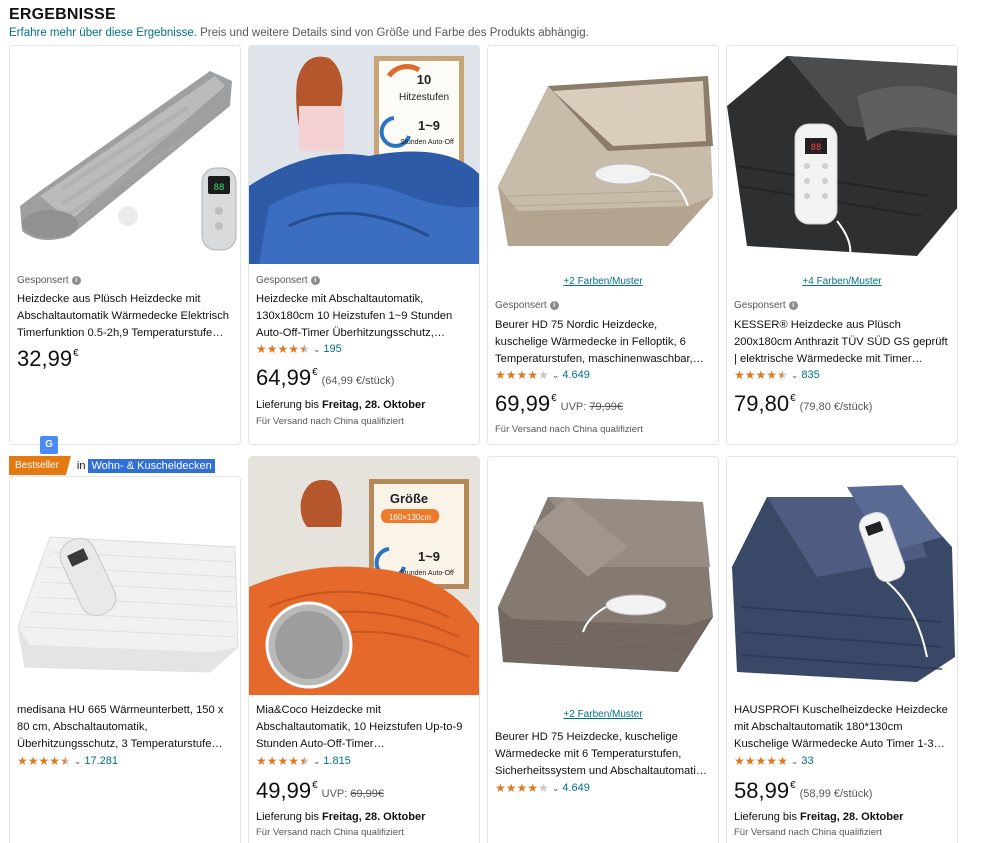 Image resolution: width=984 pixels, height=843 pixels. I want to click on product-price: 69,99 € UVP: 79,99€, so click(559, 404).